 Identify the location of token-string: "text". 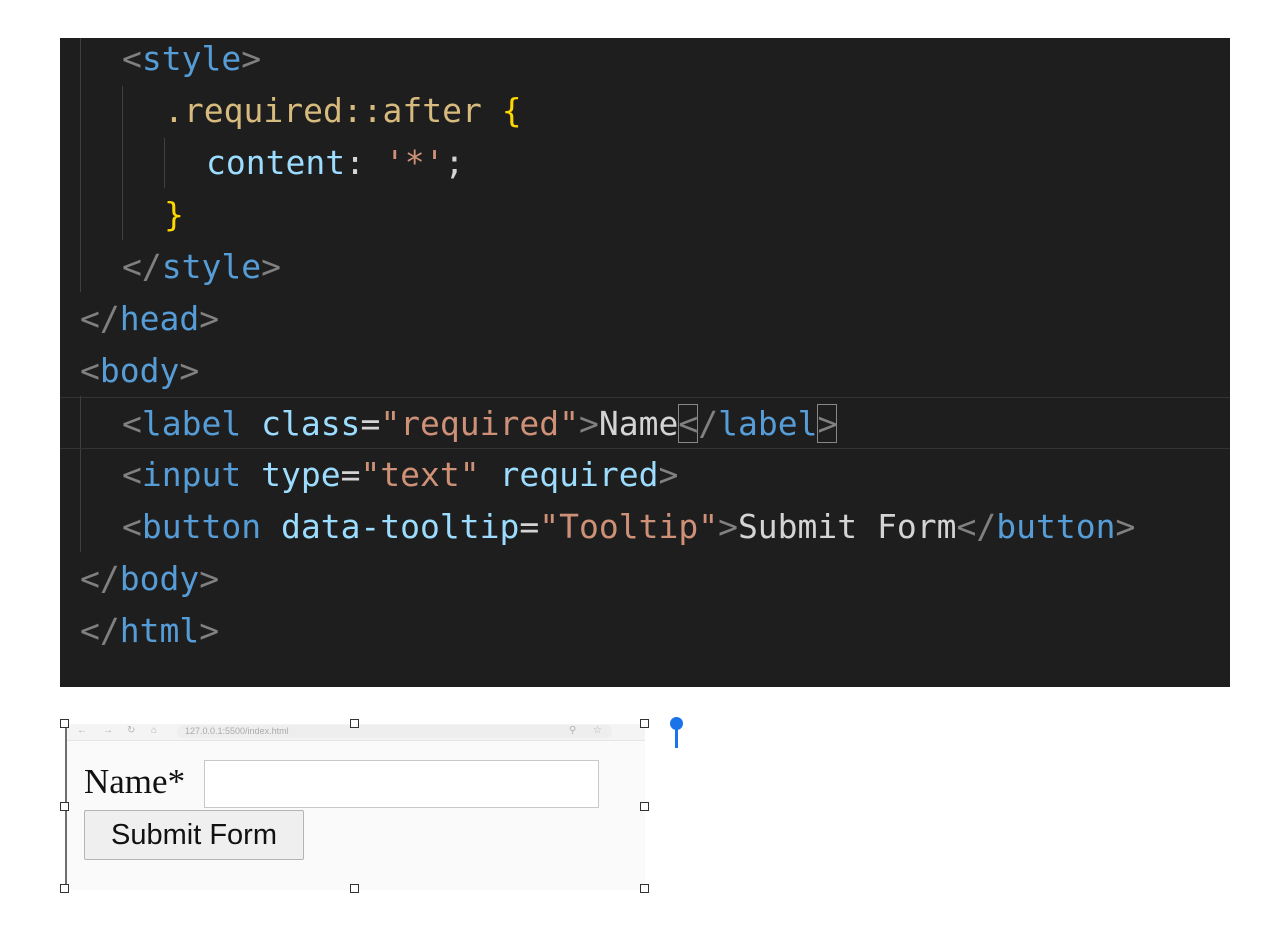
(420, 474).